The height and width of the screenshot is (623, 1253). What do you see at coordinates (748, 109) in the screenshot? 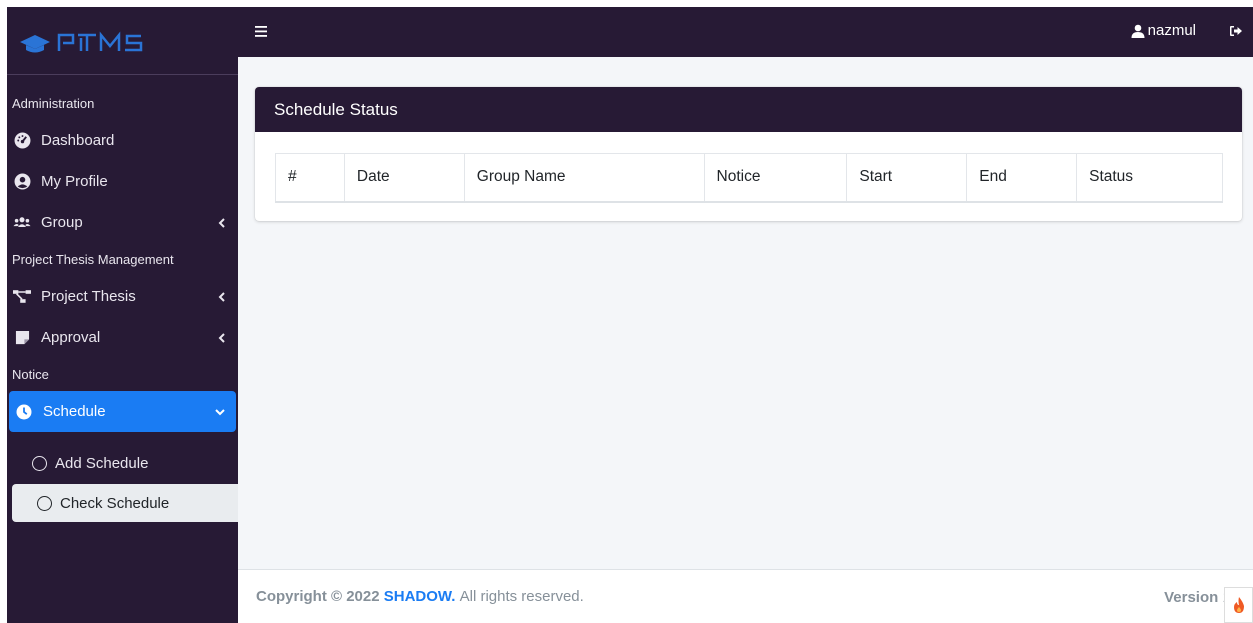
I see `card-title: Schedule Status` at bounding box center [748, 109].